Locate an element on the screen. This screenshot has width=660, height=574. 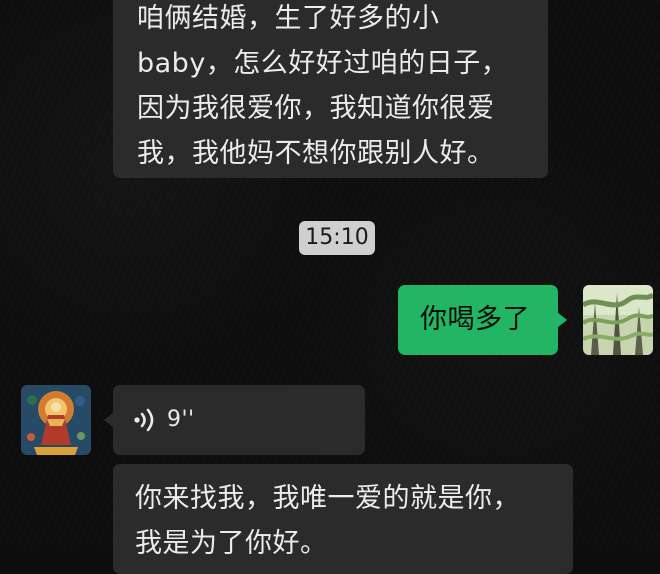
outgoing-message-bubble: 你喝多了 is located at coordinates (482, 320).